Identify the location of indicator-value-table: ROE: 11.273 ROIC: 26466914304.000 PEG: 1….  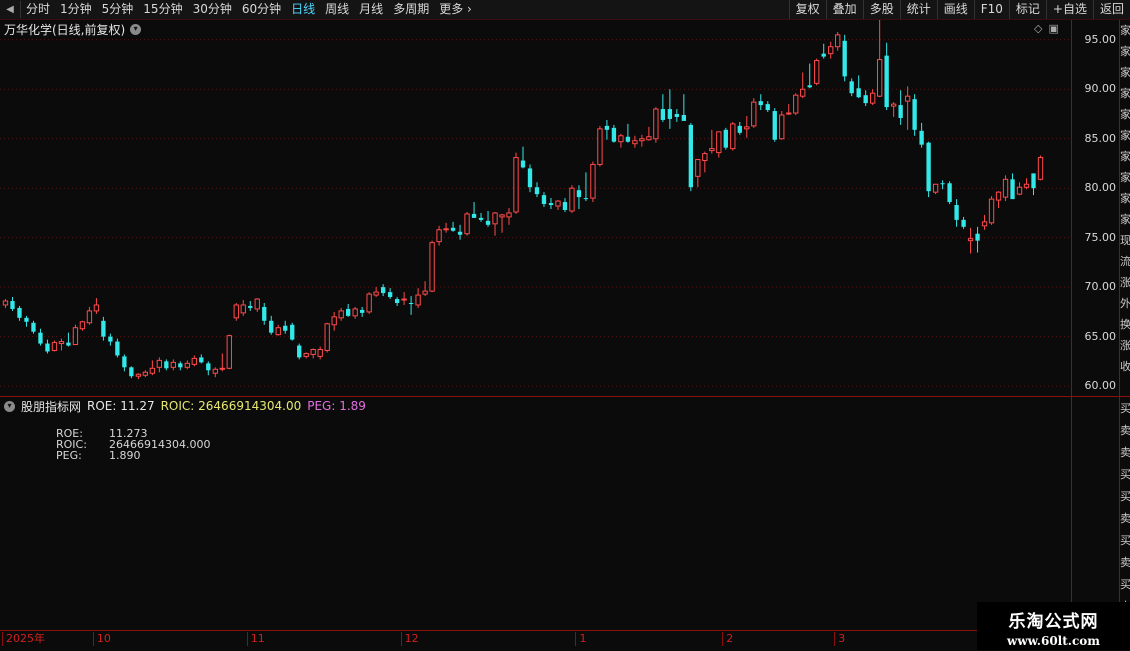
(133, 444).